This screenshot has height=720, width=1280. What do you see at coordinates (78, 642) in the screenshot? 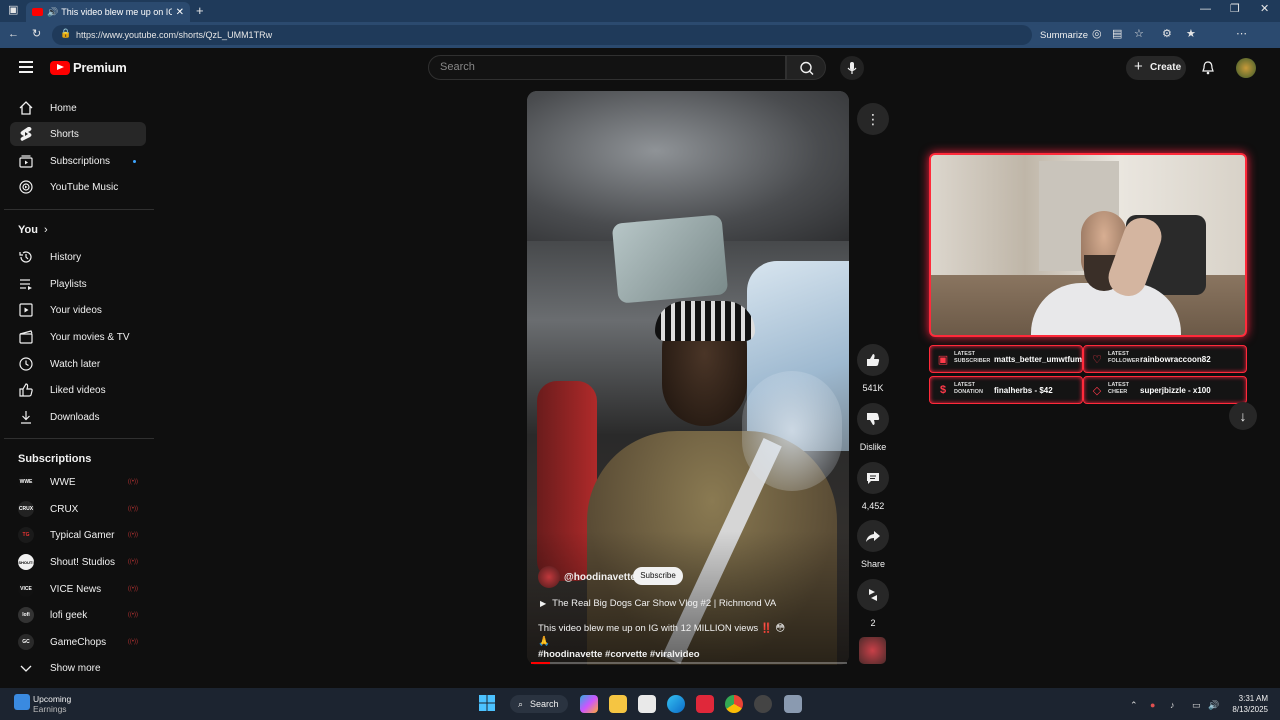
I see `sidebar-sub-gamechops: GC GameChops ((•))` at bounding box center [78, 642].